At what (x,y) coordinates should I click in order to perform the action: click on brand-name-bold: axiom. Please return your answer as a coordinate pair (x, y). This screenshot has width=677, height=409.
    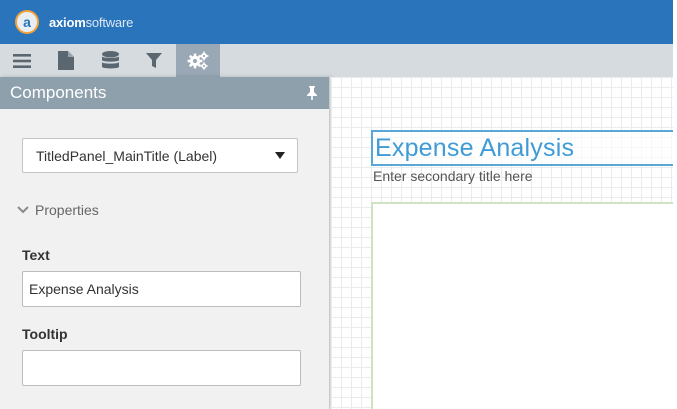
    Looking at the image, I should click on (67, 22).